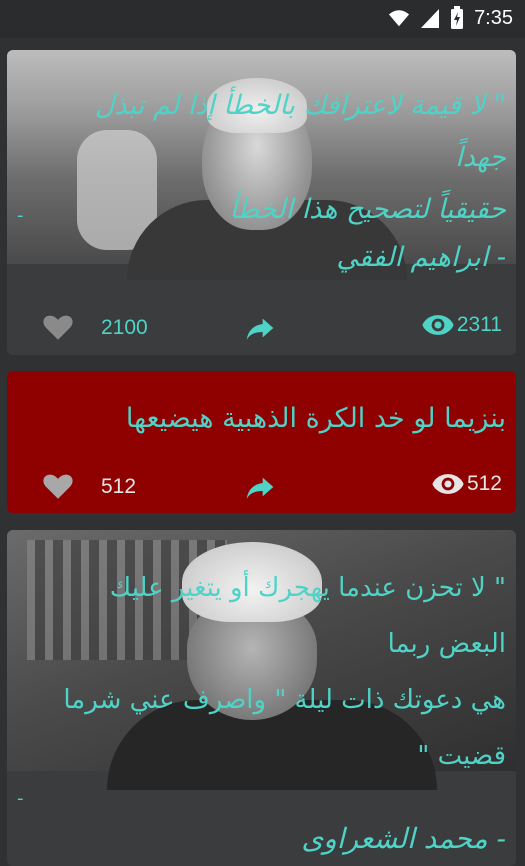 This screenshot has height=866, width=525. I want to click on views-count: 512, so click(484, 483).